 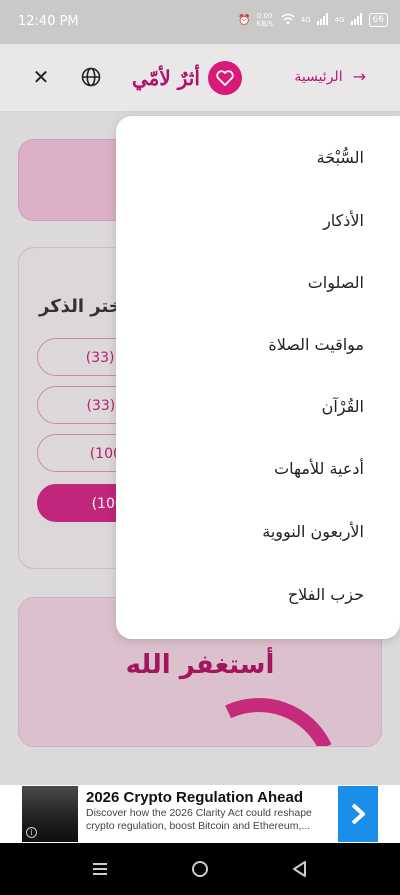 What do you see at coordinates (326, 594) in the screenshot?
I see `menu-item-hizb-al-falah: حزب الفلاح` at bounding box center [326, 594].